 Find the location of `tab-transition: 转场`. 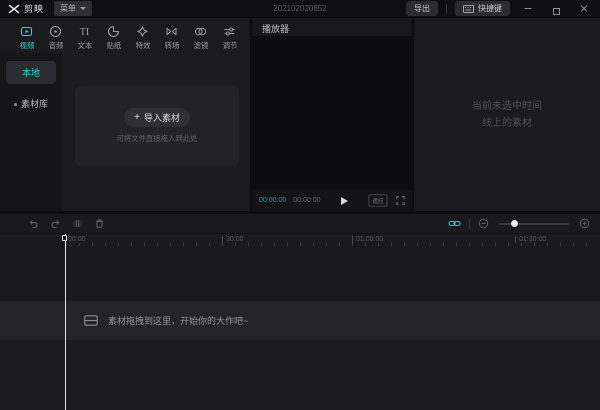

tab-transition: 转场 is located at coordinates (171, 37).